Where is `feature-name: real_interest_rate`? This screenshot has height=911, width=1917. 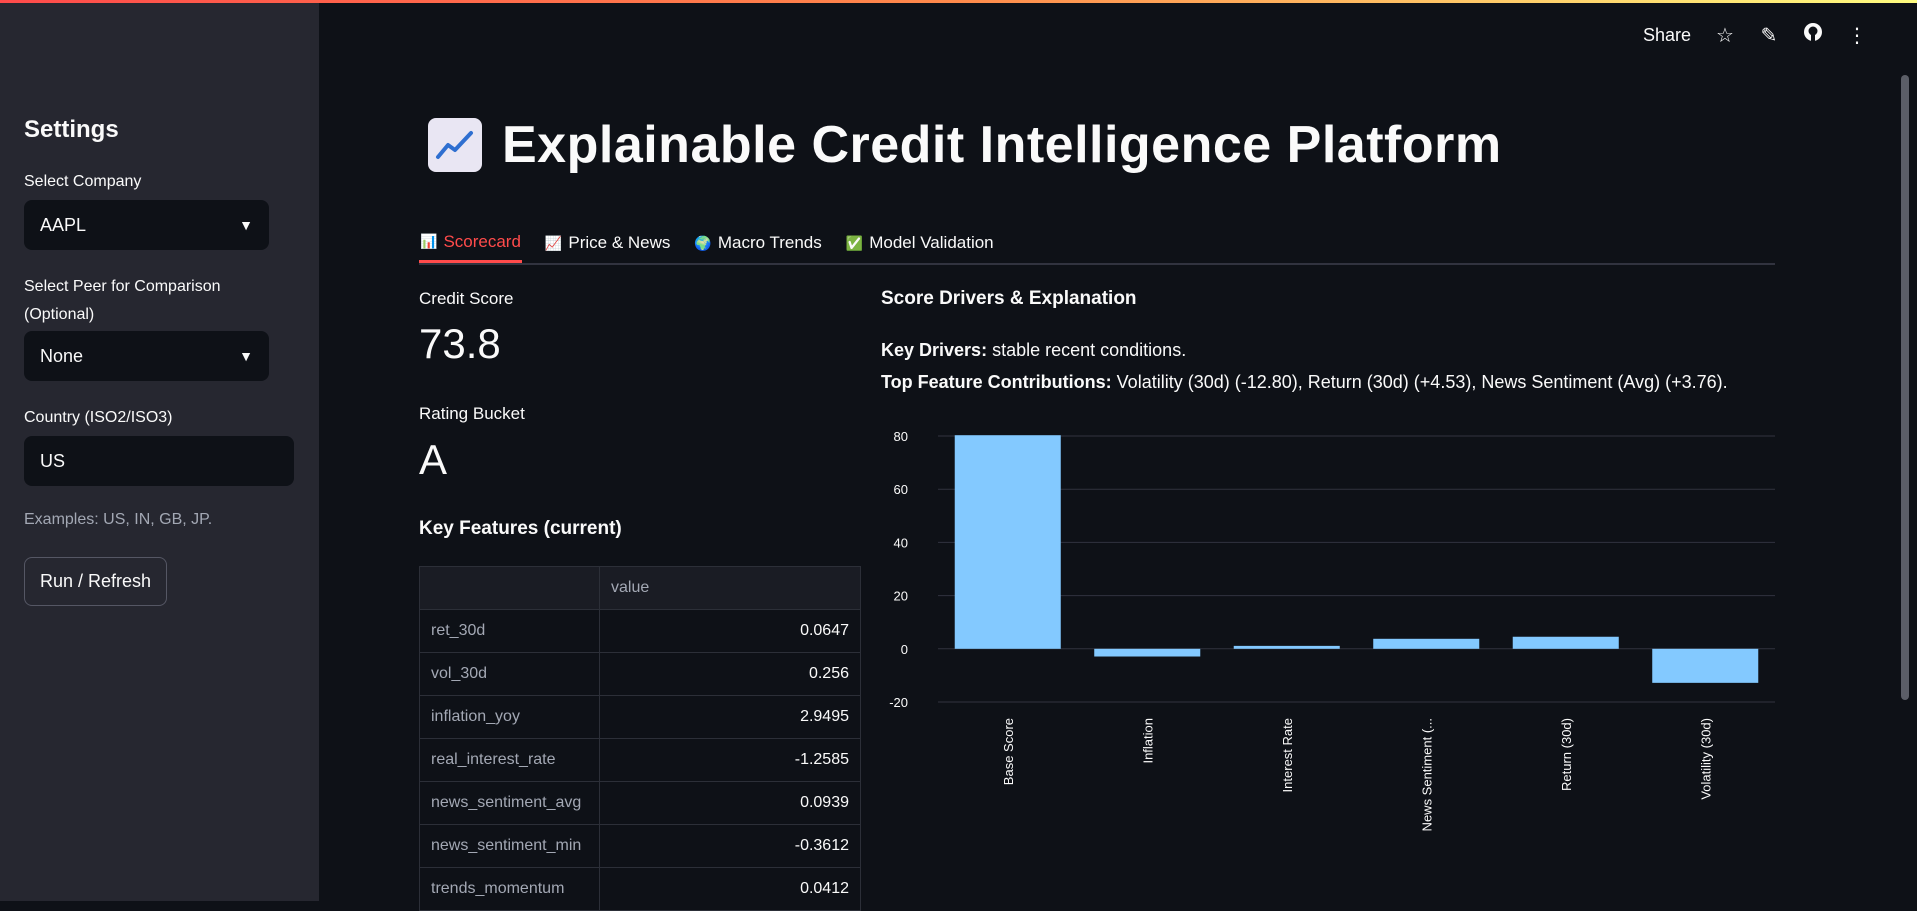
feature-name: real_interest_rate is located at coordinates (509, 760).